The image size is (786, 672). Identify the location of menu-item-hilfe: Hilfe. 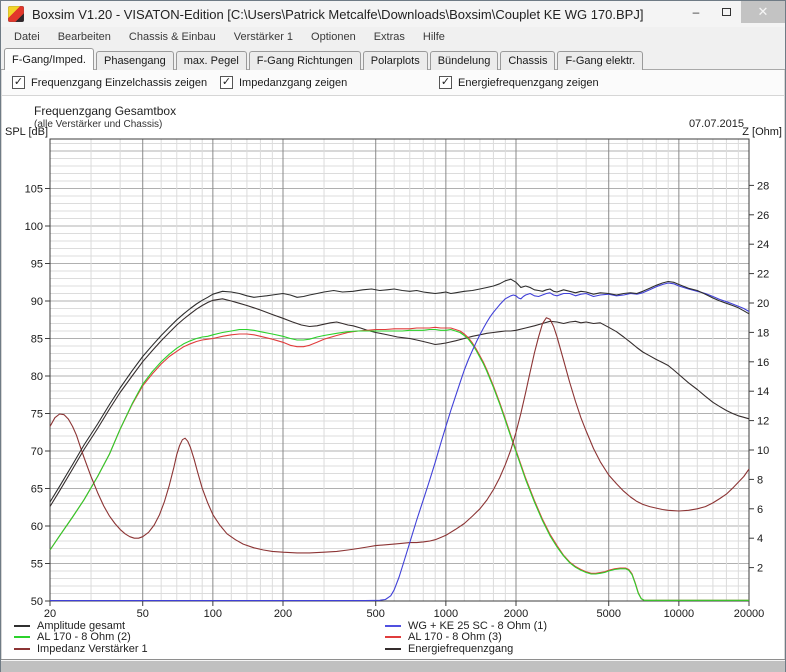
(434, 37).